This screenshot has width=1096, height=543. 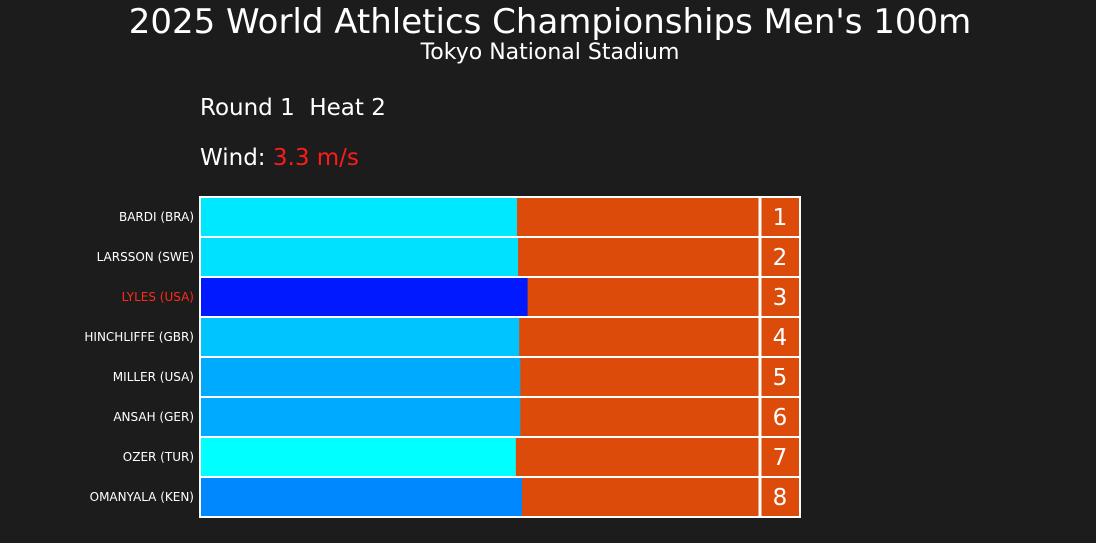 What do you see at coordinates (145, 257) in the screenshot?
I see `athlete-label-2: LARSSON (SWE)` at bounding box center [145, 257].